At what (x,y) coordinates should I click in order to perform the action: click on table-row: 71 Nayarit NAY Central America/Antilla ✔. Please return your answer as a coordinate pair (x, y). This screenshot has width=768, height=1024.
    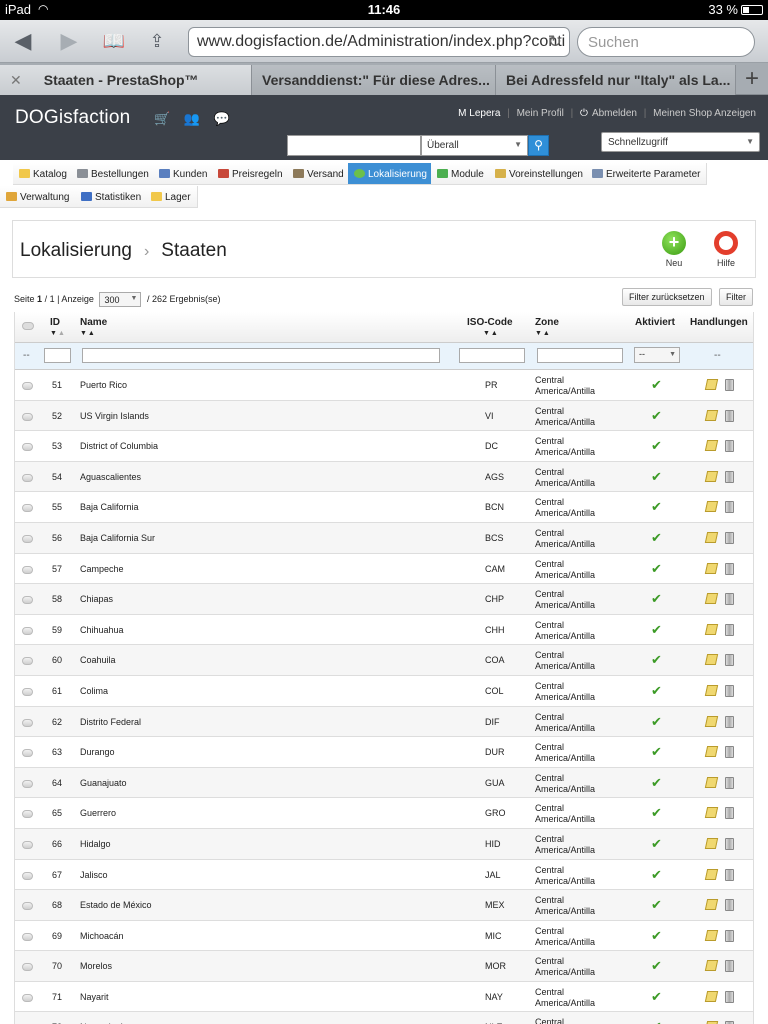
    Looking at the image, I should click on (384, 997).